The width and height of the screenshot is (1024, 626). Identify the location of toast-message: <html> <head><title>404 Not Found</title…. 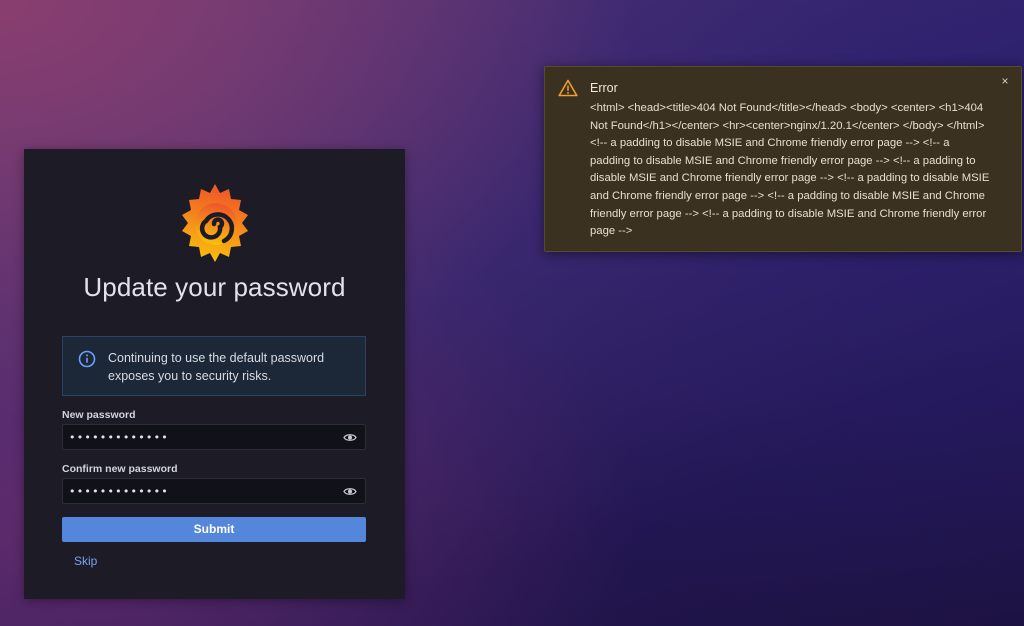
(790, 170).